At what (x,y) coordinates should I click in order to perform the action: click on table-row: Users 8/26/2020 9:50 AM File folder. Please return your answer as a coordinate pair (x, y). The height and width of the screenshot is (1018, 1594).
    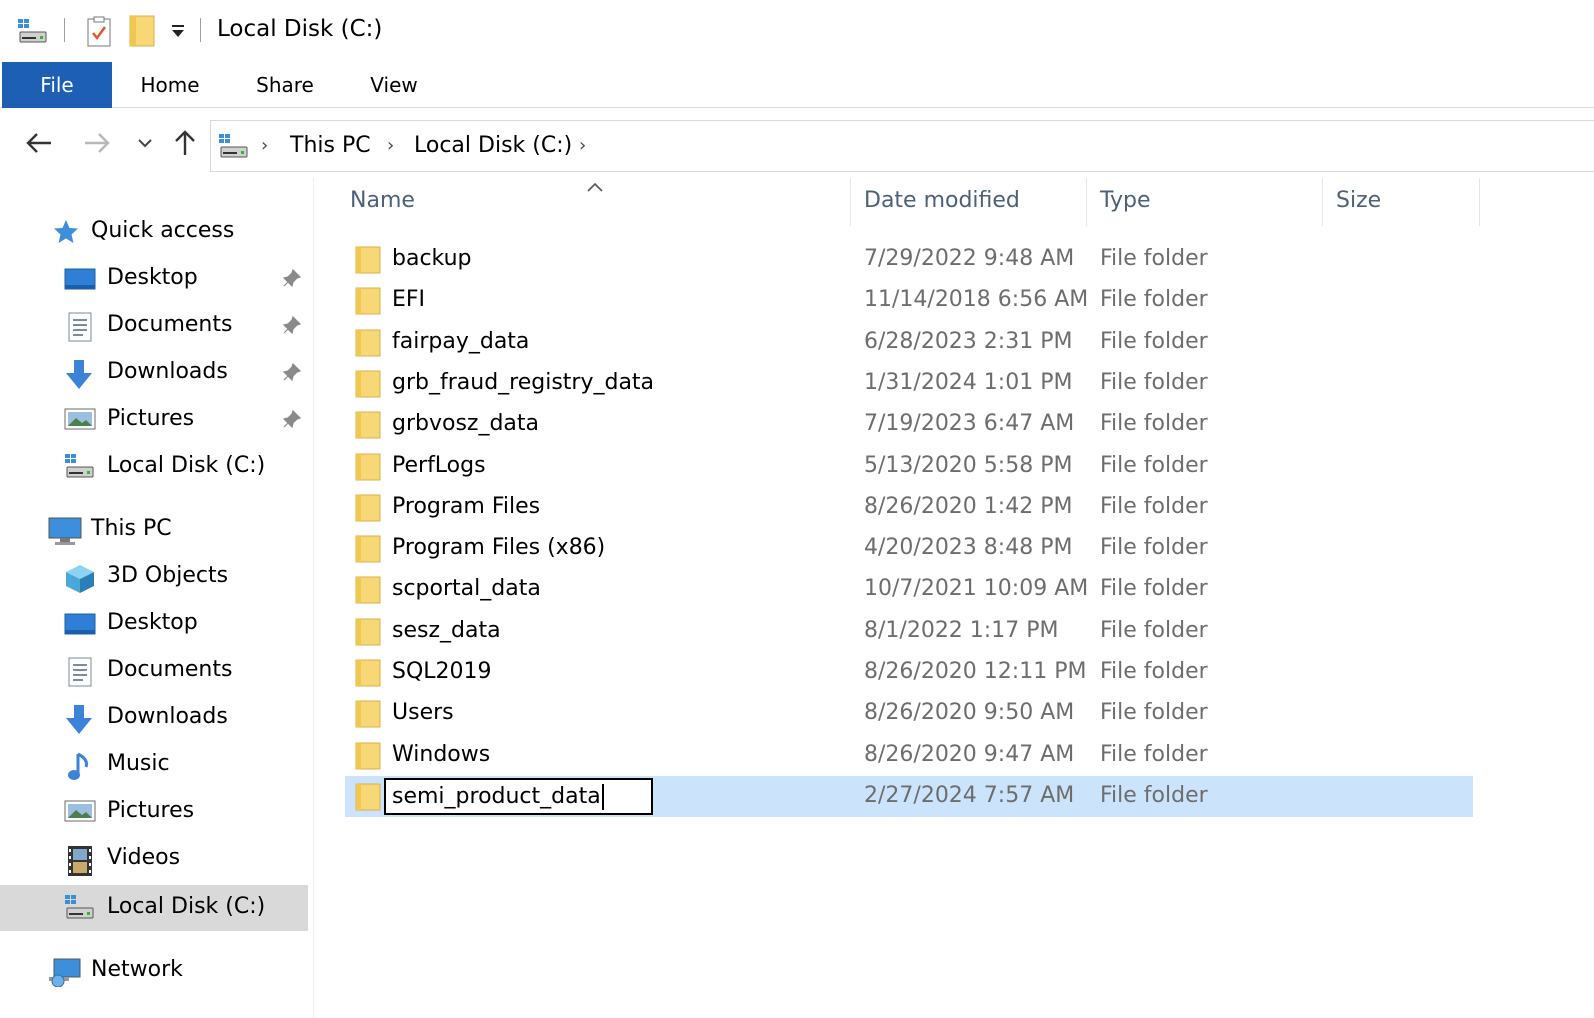
    Looking at the image, I should click on (909, 713).